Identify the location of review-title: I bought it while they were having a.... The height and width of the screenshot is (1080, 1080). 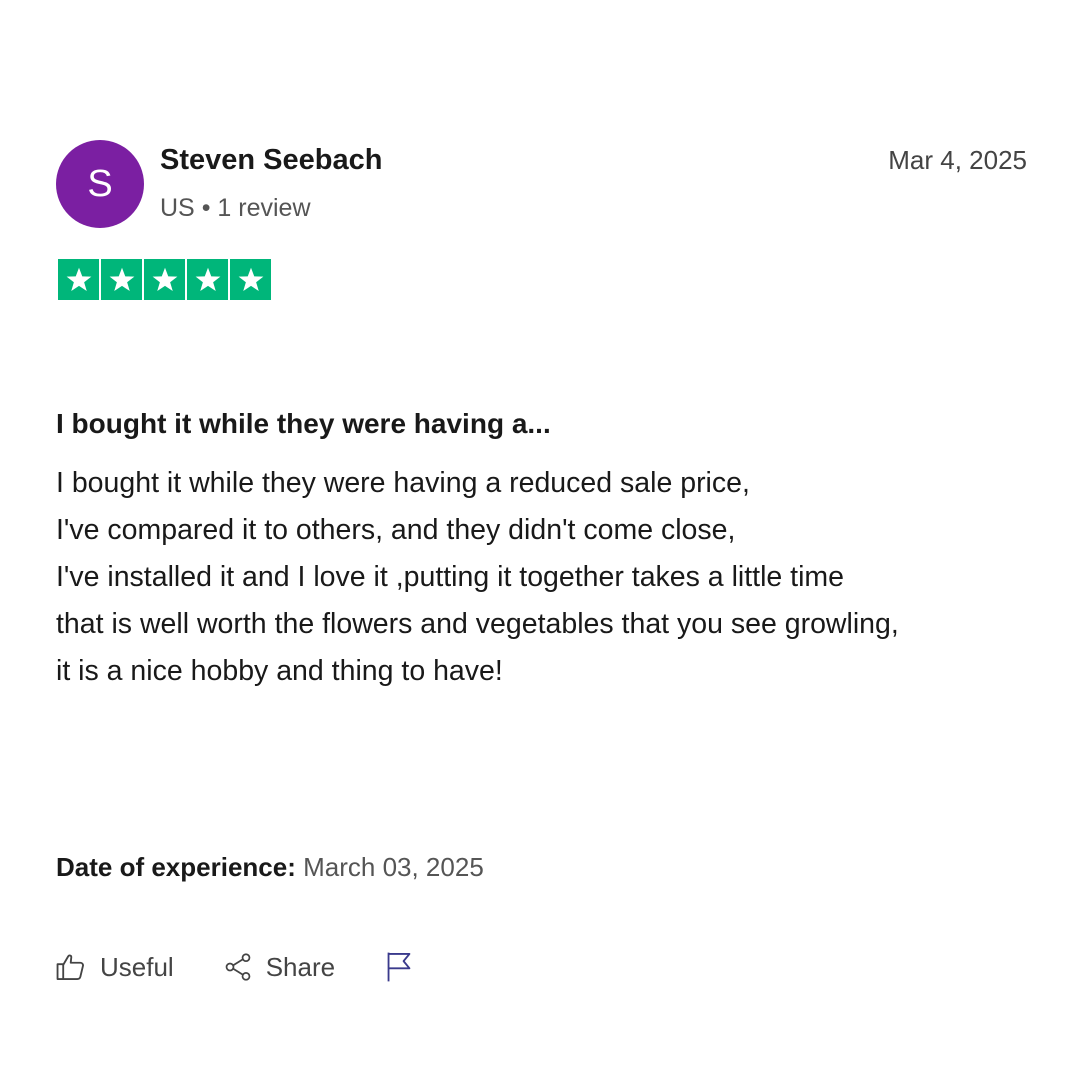
(303, 424).